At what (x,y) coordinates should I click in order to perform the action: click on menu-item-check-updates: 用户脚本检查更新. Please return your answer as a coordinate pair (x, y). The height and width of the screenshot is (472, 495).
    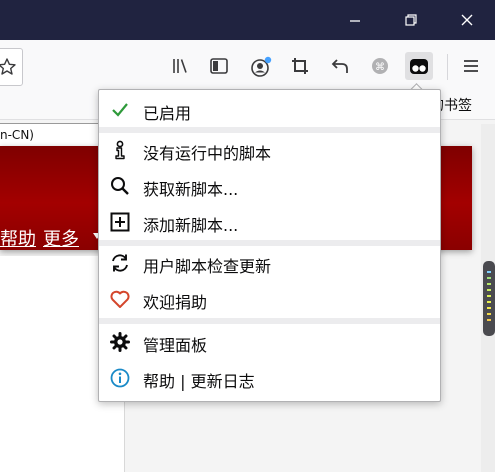
    Looking at the image, I should click on (269, 263).